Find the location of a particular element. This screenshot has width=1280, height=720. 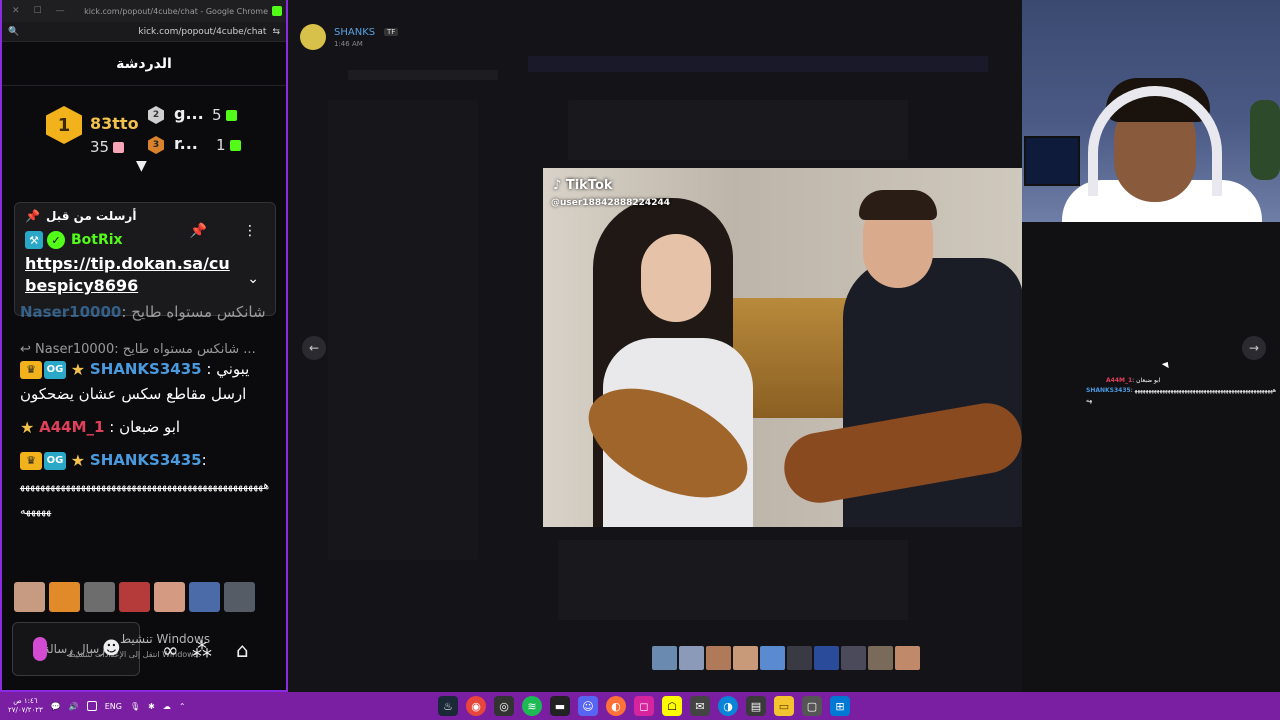

leaderboard-toggle-icon: ▼ is located at coordinates (141, 166).